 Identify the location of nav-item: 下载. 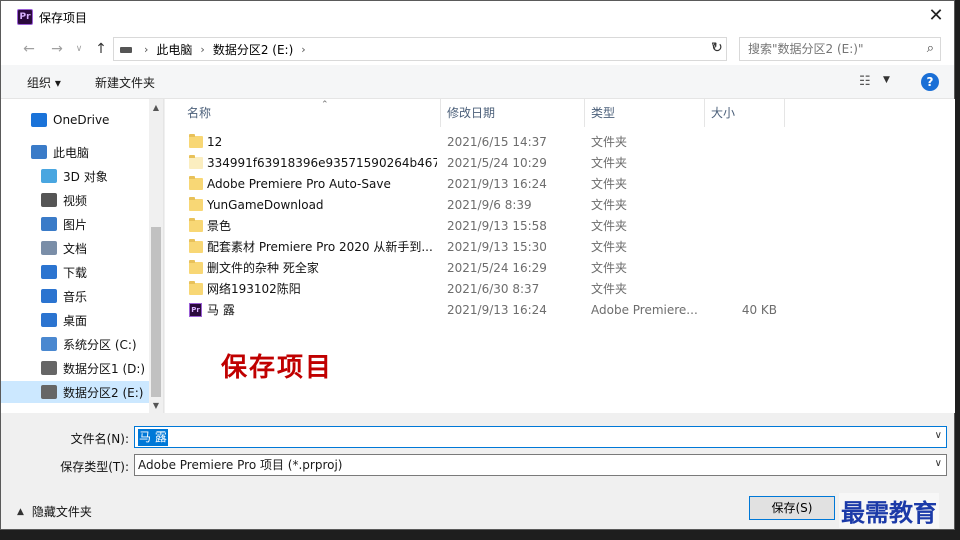
(75, 272).